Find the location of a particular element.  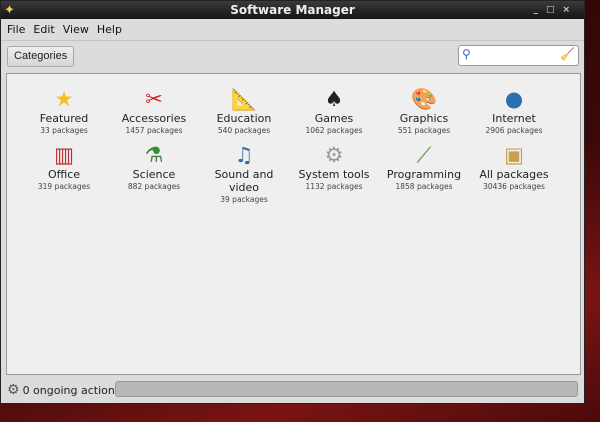

category-featured: ★ Featured 33 packages is located at coordinates (64, 111).